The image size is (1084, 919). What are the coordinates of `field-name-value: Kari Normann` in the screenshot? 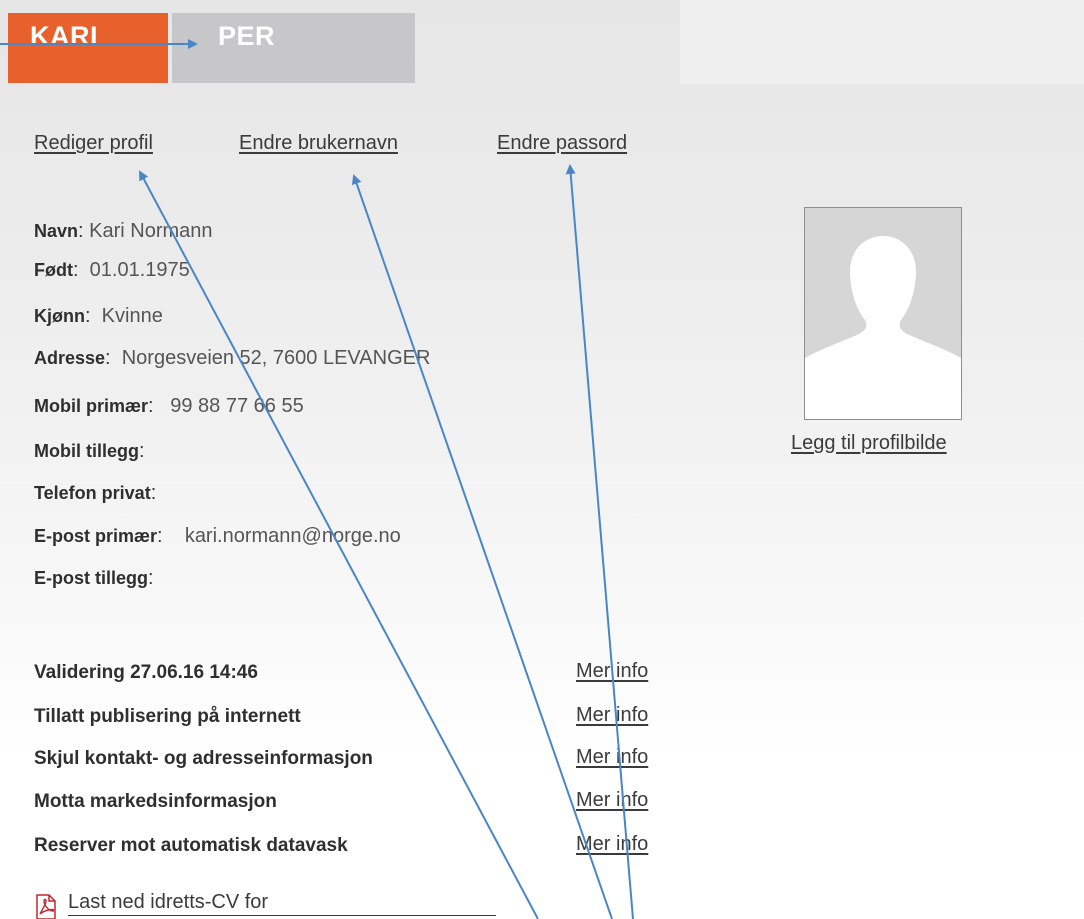 It's located at (151, 231).